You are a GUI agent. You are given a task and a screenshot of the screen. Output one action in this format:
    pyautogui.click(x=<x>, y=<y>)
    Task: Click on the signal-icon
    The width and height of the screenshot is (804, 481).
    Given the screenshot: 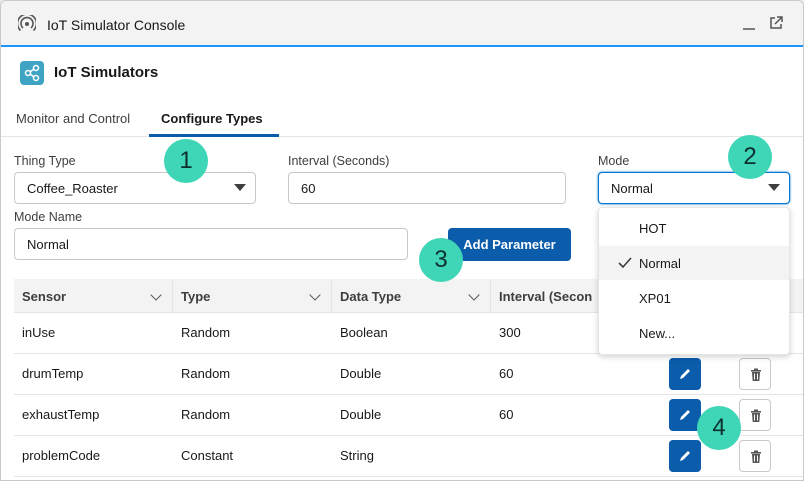 What is the action you would take?
    pyautogui.click(x=27, y=23)
    